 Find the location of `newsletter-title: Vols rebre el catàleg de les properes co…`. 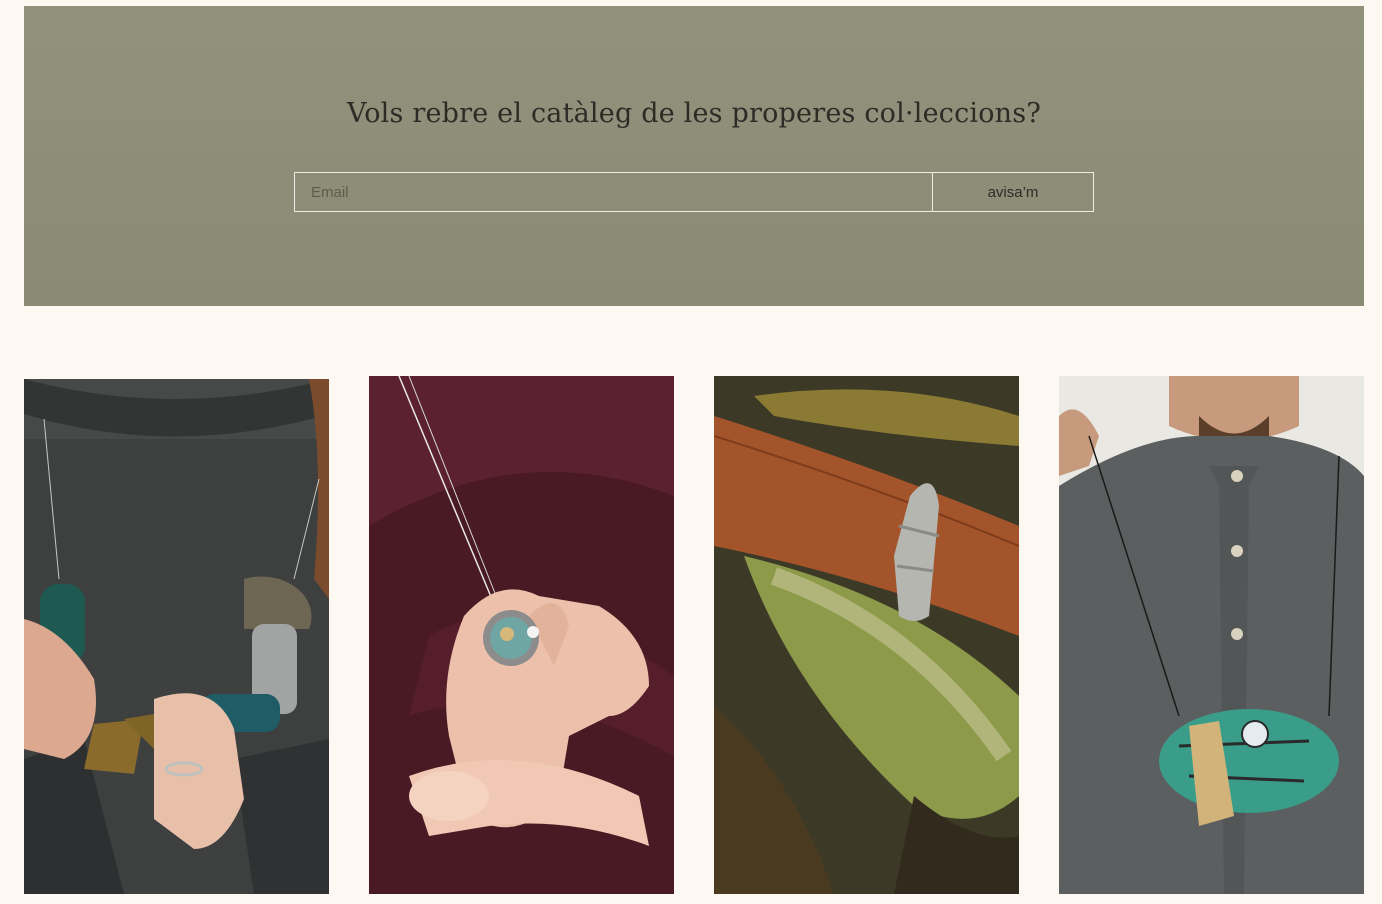

newsletter-title: Vols rebre el catàleg de les properes co… is located at coordinates (694, 113).